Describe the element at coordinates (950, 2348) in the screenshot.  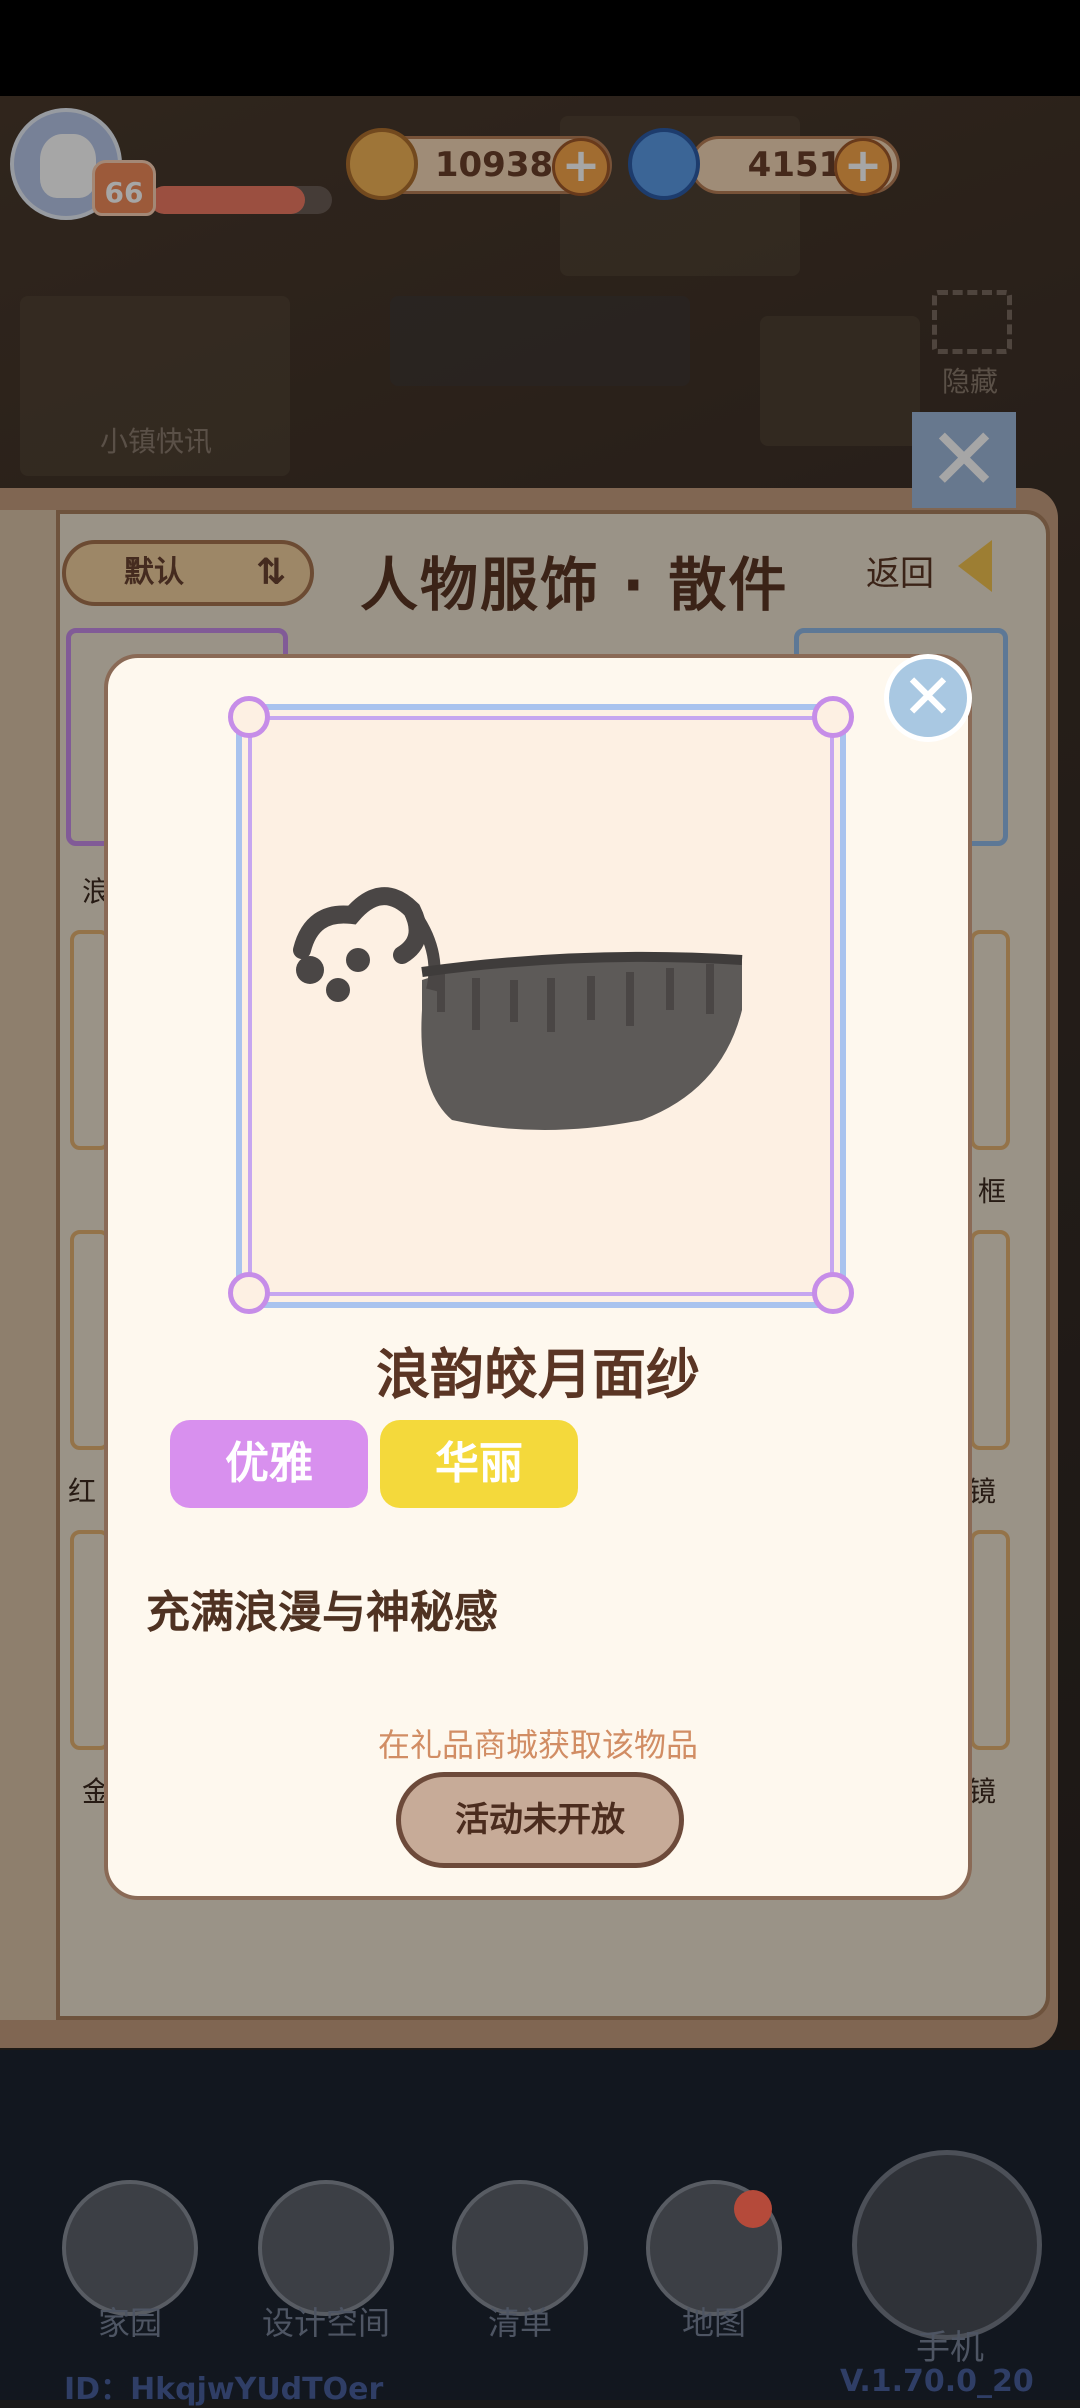
I see `phone-label: 手机` at that location.